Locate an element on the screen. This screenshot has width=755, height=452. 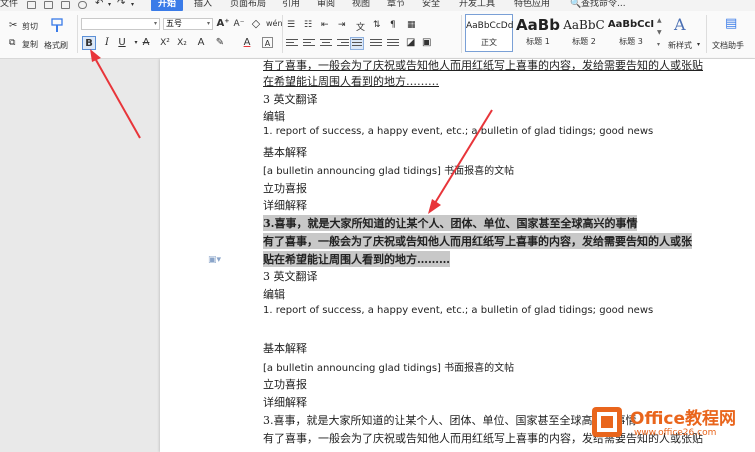
watermark-url: www.office26.com is located at coordinates (675, 433).